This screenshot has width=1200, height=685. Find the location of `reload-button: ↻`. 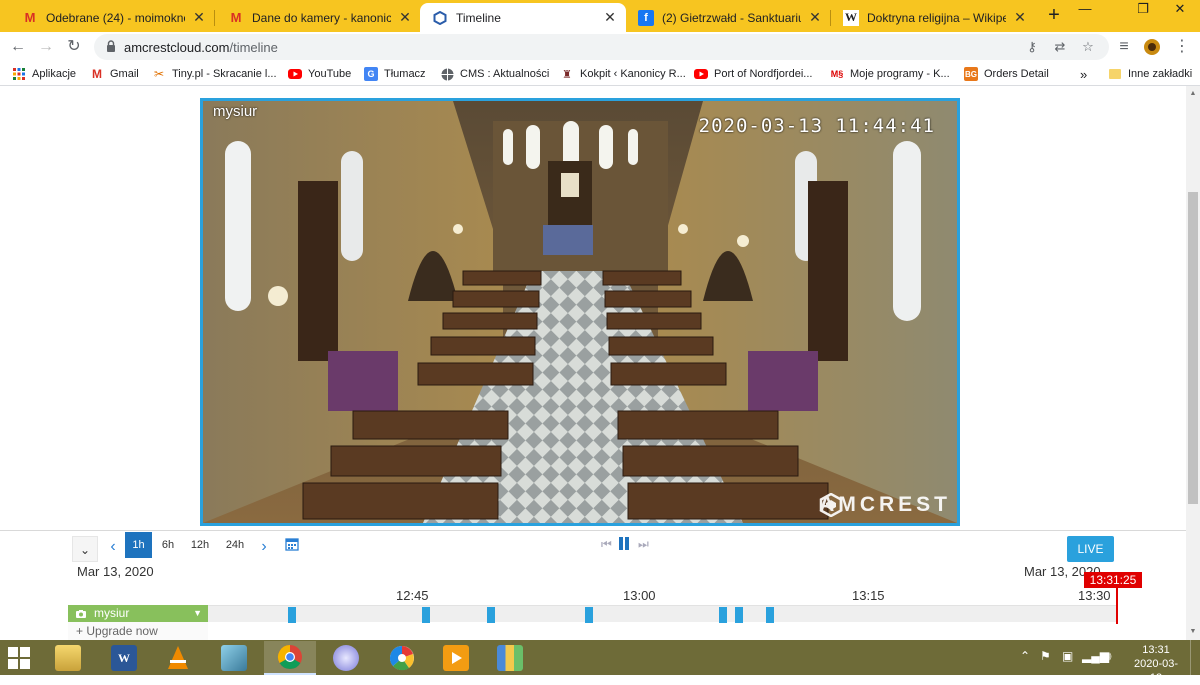

reload-button: ↻ is located at coordinates (74, 47).